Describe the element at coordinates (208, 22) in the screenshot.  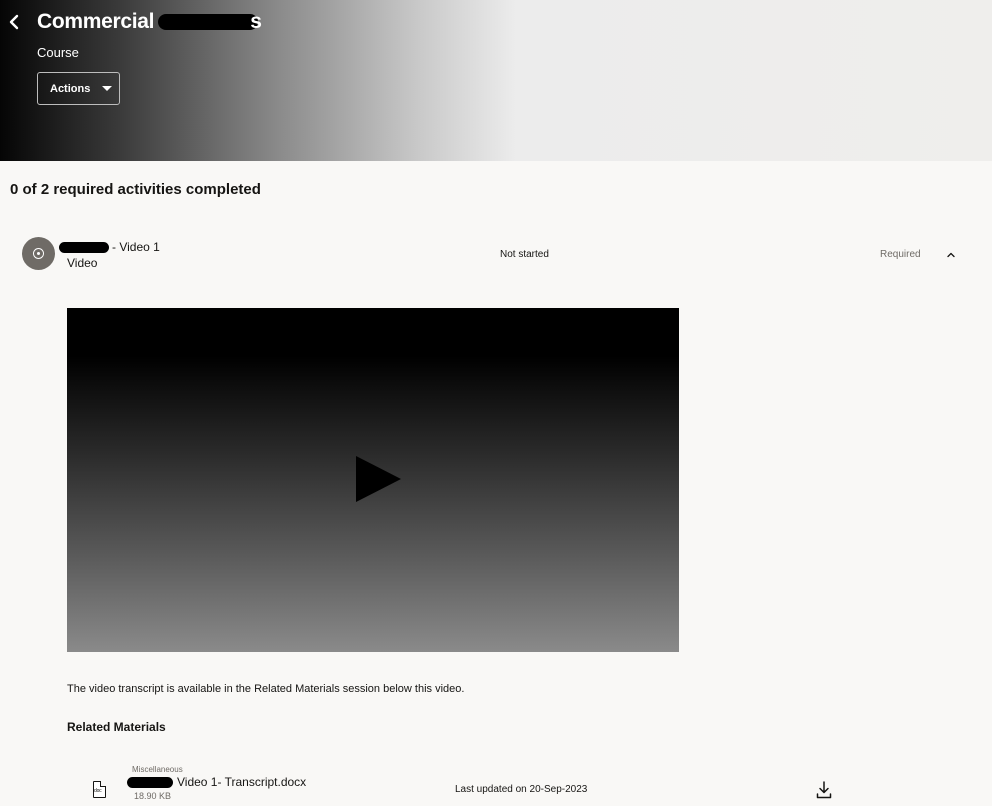
I see `redacted-title-block` at that location.